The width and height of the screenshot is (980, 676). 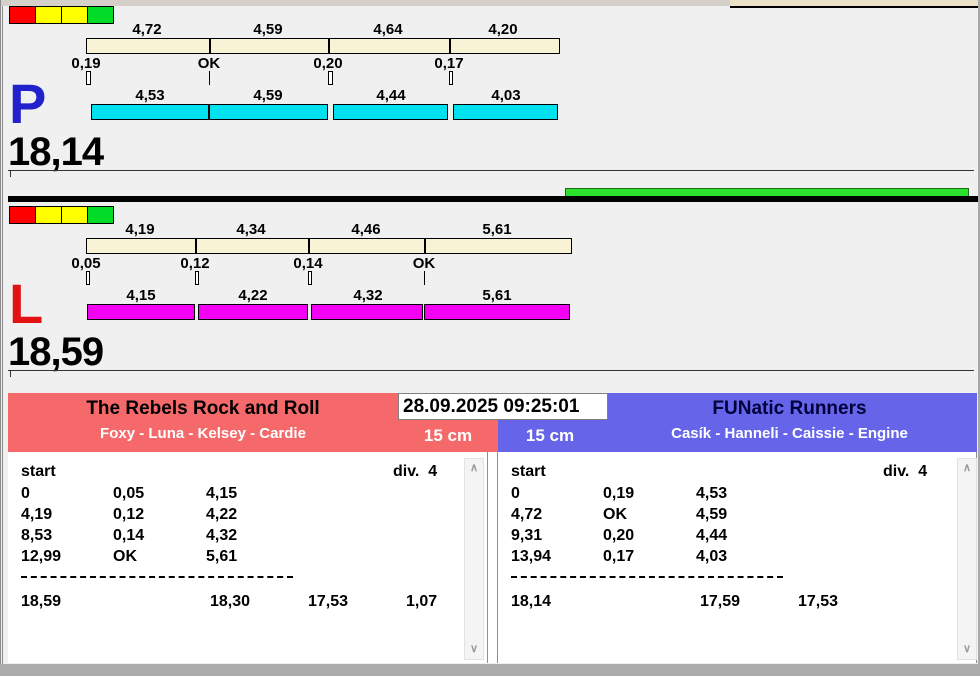 What do you see at coordinates (789, 408) in the screenshot?
I see `team-name-right: FUNatic Runners` at bounding box center [789, 408].